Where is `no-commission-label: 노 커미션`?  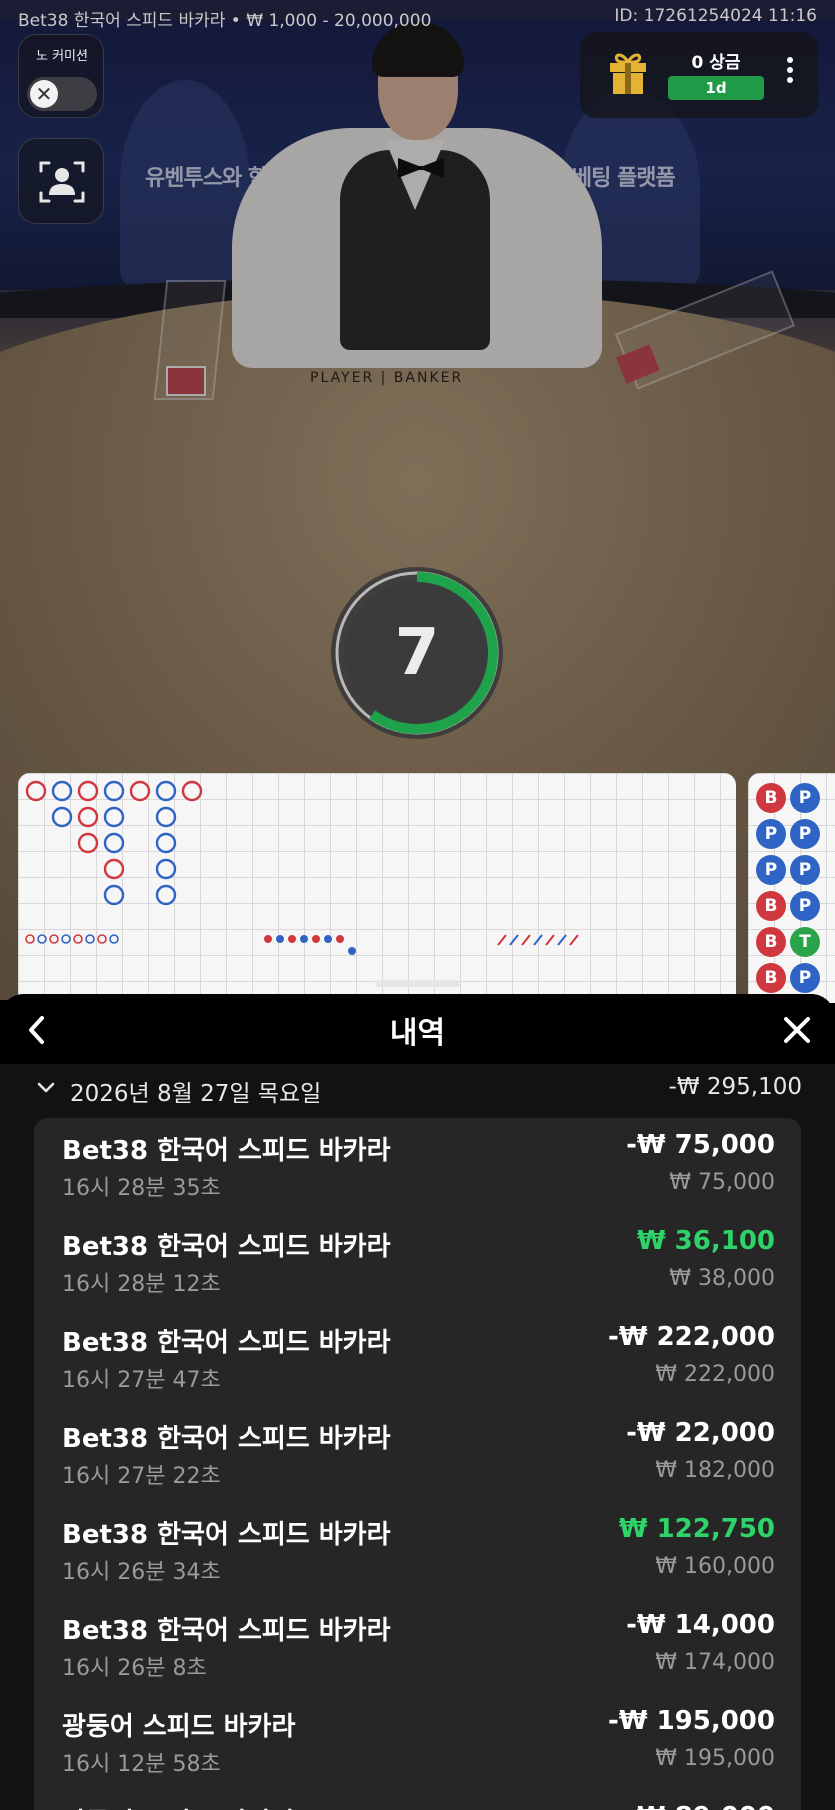 no-commission-label: 노 커미션 is located at coordinates (62, 56).